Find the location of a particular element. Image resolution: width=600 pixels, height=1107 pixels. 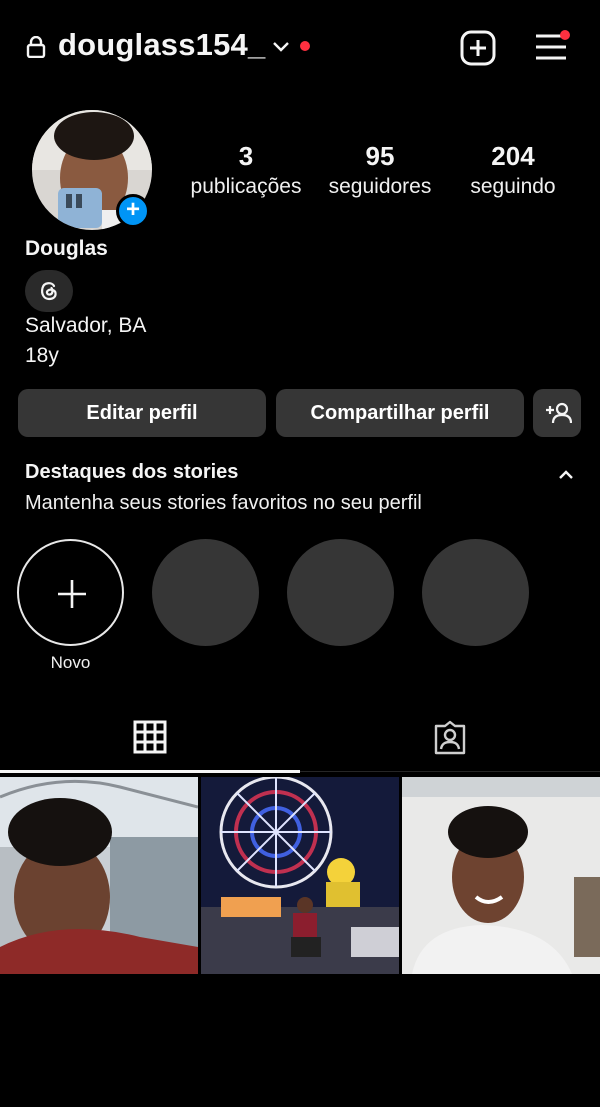

threads-badge is located at coordinates (49, 291).